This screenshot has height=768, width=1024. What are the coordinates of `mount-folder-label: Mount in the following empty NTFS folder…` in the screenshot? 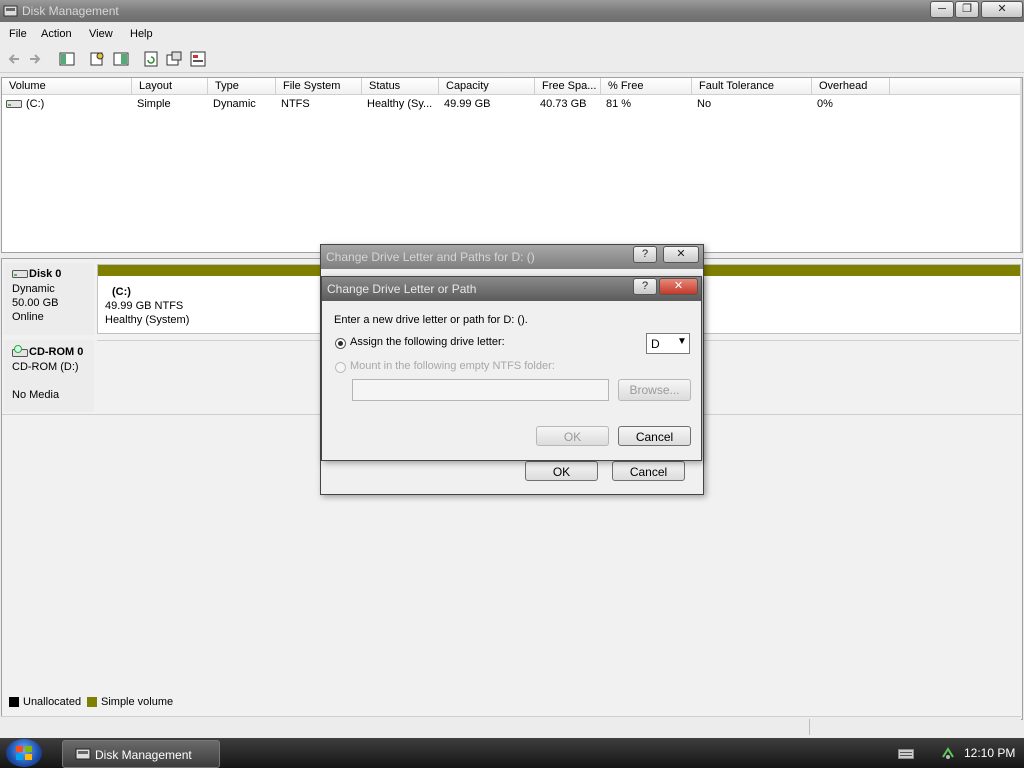 It's located at (452, 366).